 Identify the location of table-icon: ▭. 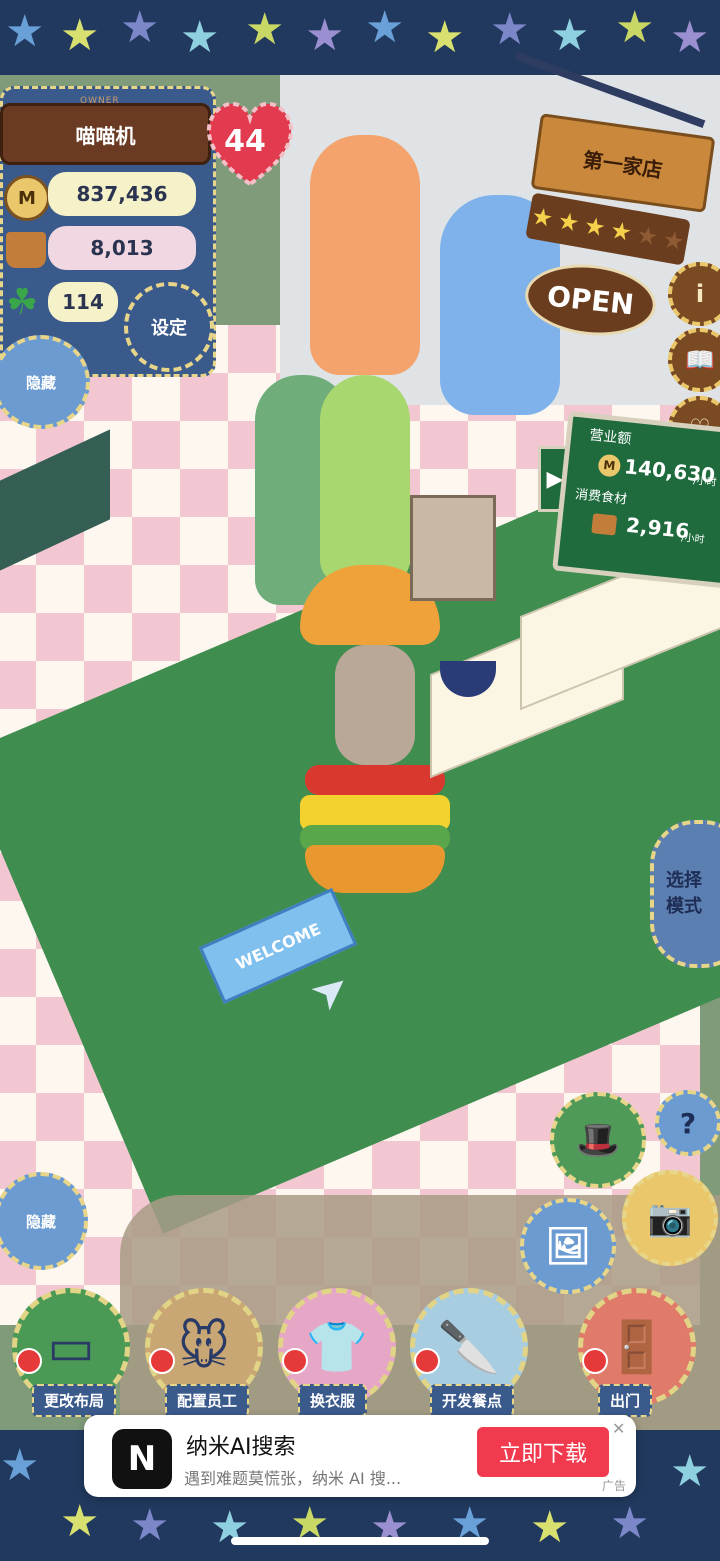
(71, 1347).